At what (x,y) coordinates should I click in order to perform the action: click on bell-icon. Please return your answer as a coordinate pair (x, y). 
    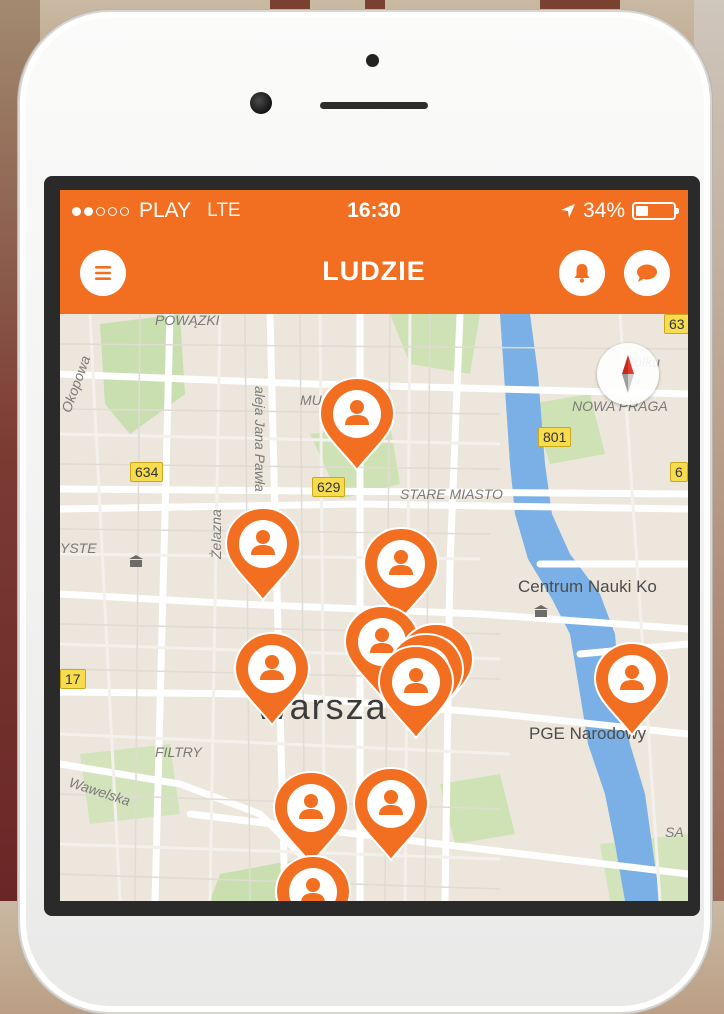
    Looking at the image, I should click on (582, 273).